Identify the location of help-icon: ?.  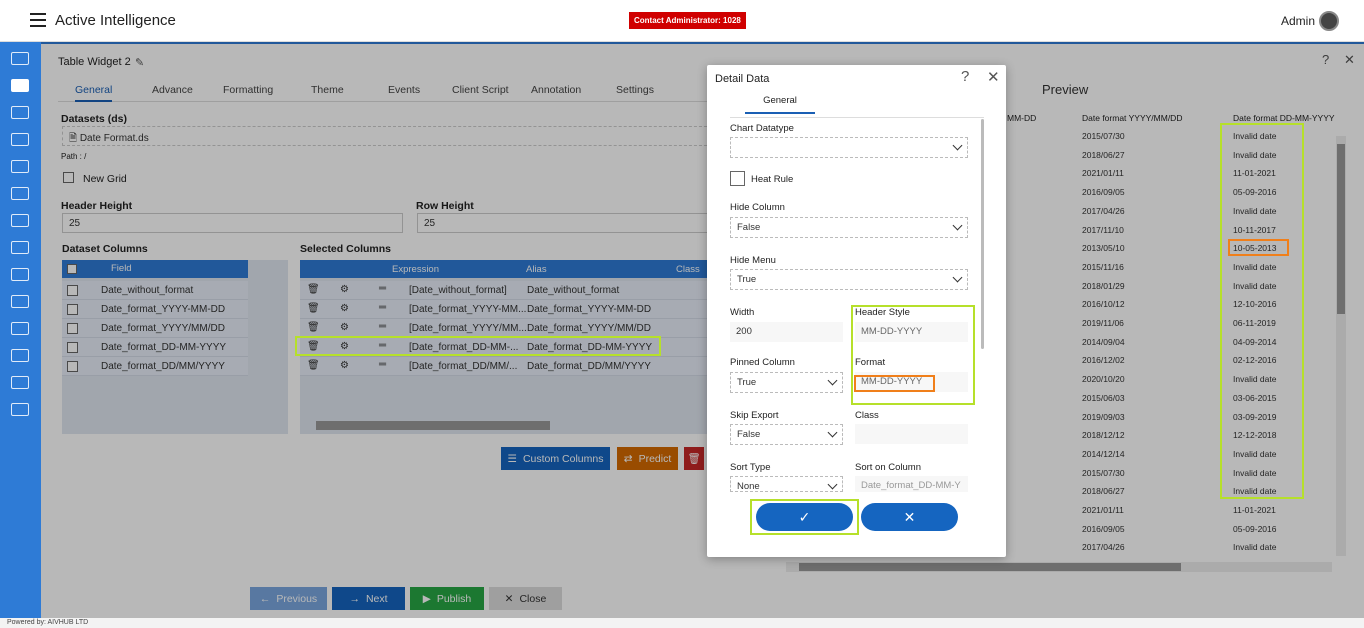
(965, 76).